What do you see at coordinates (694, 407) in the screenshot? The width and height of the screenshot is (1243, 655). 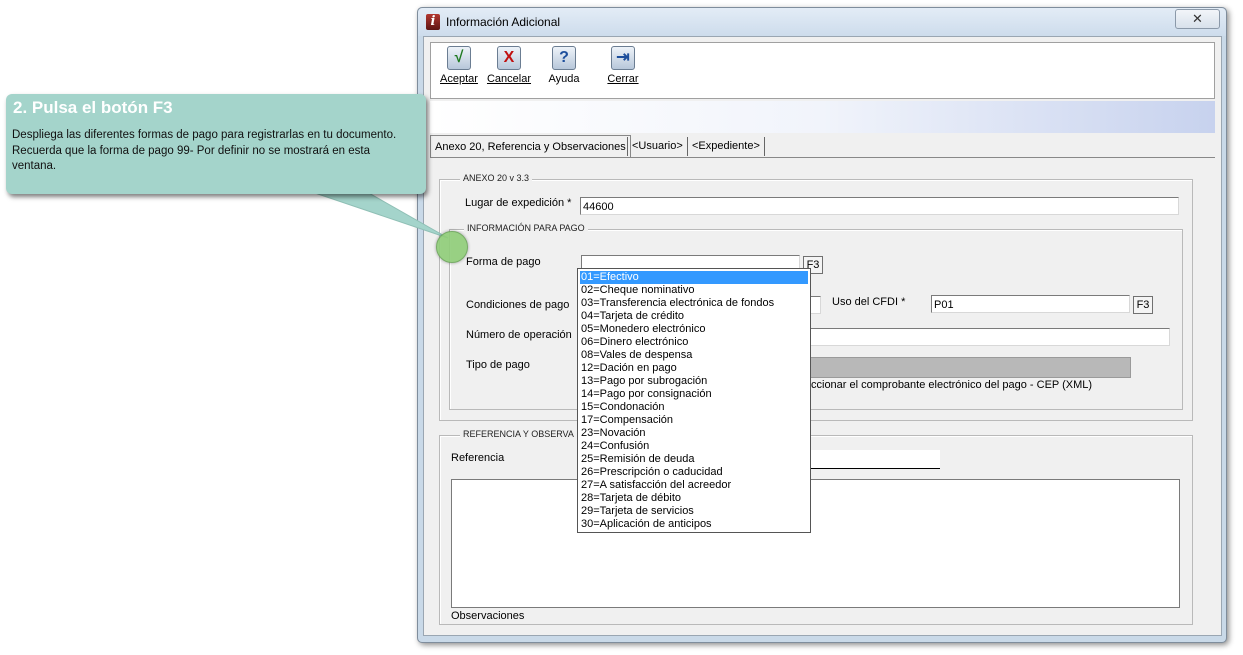 I see `dropdown-option: 15=Condonación` at bounding box center [694, 407].